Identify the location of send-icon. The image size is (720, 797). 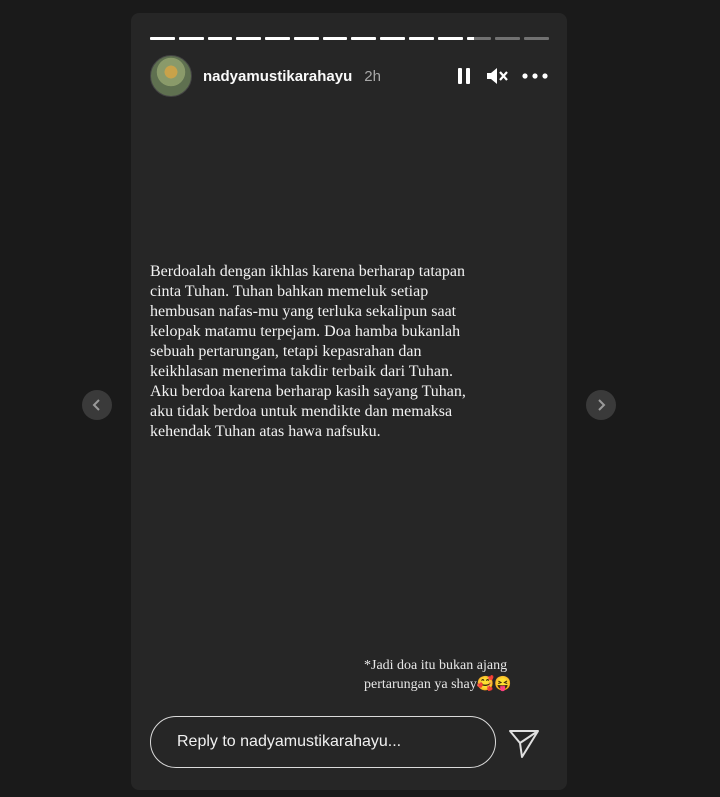
(524, 744).